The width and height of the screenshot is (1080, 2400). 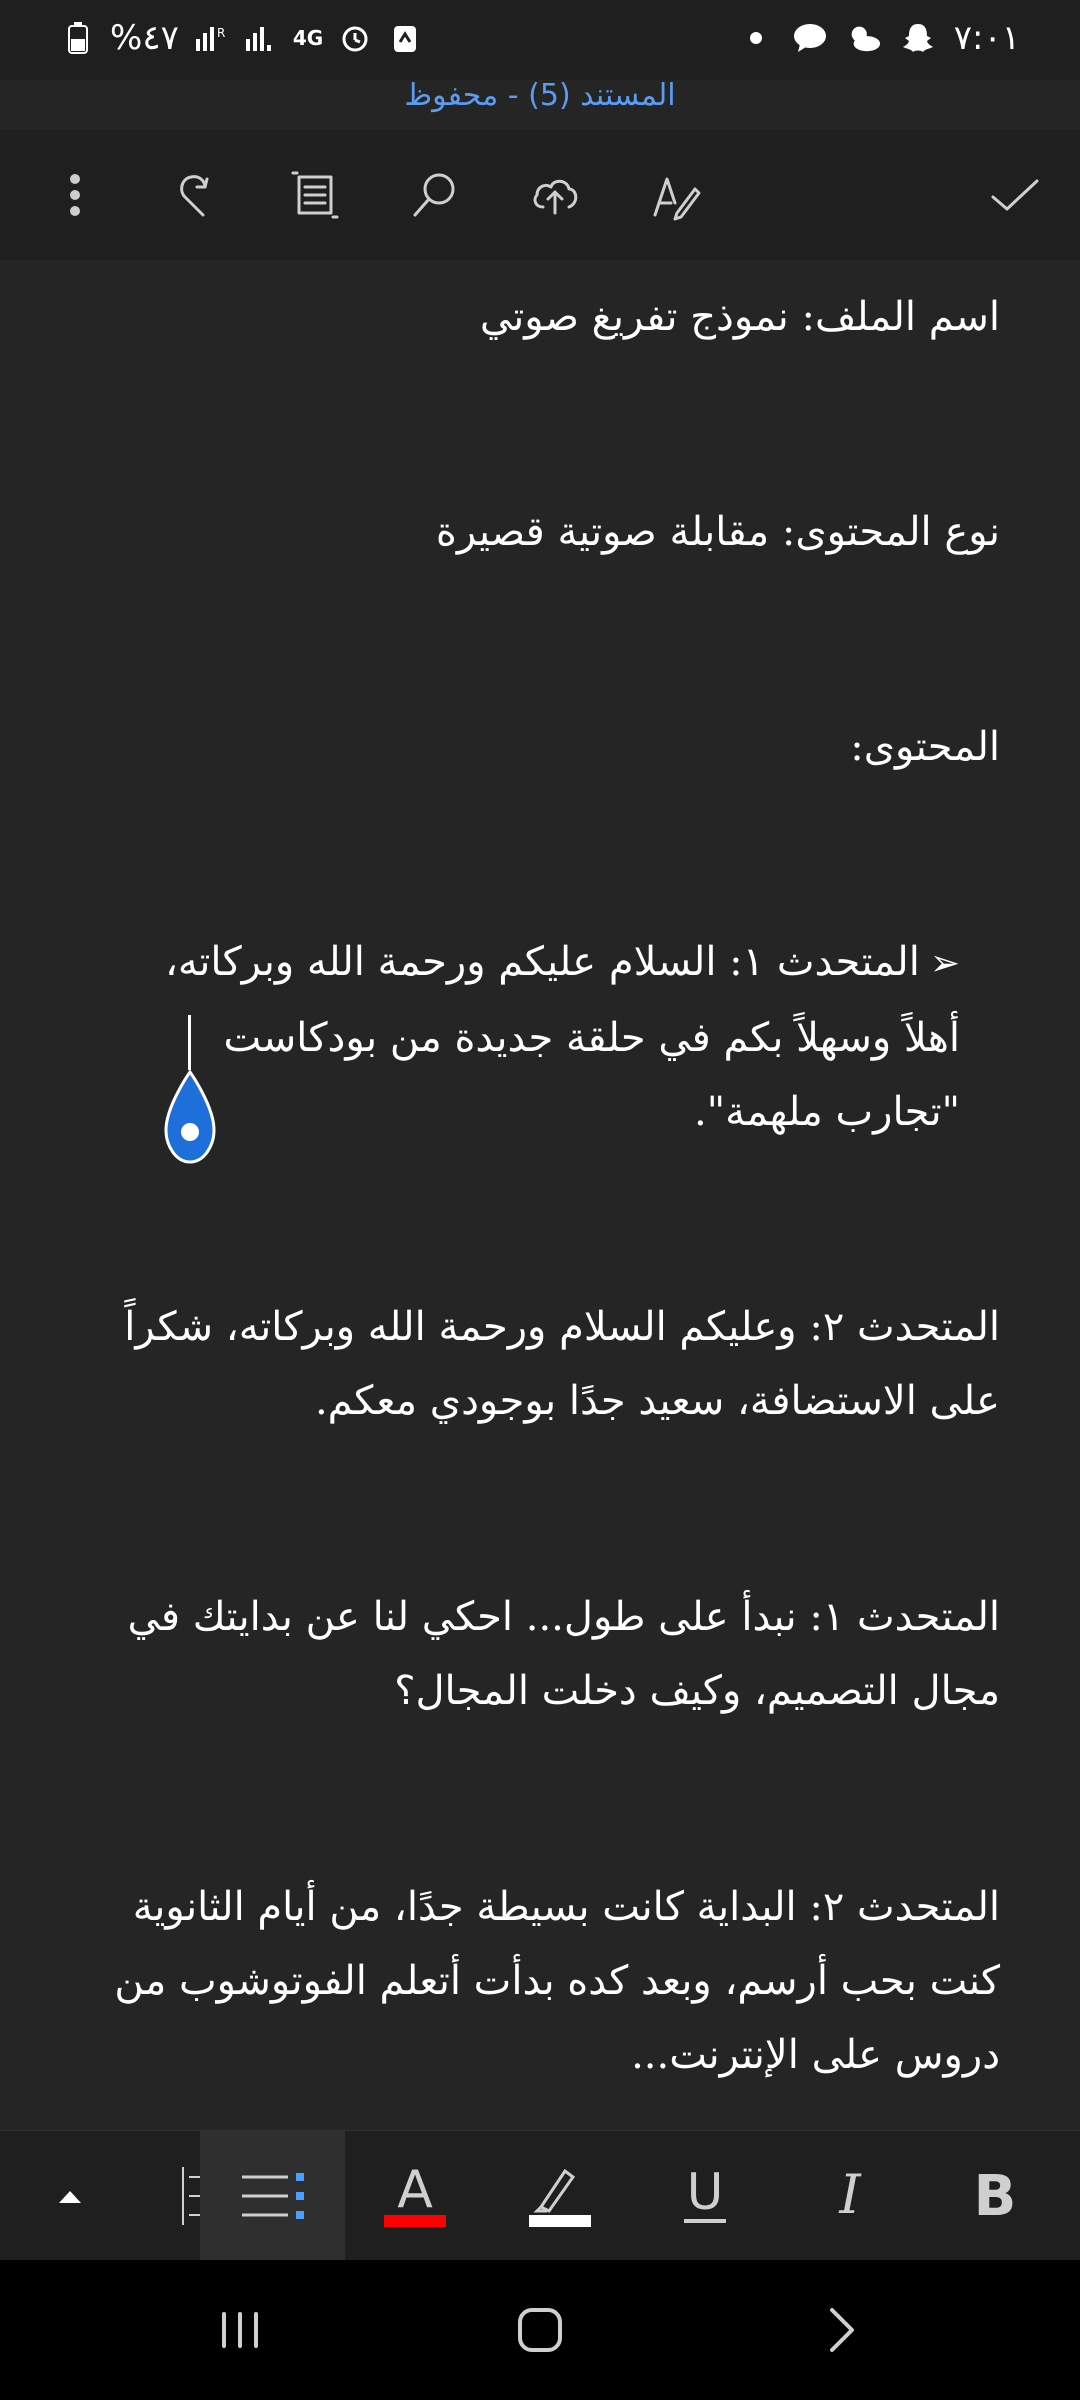 I want to click on draw-button, so click(x=675, y=195).